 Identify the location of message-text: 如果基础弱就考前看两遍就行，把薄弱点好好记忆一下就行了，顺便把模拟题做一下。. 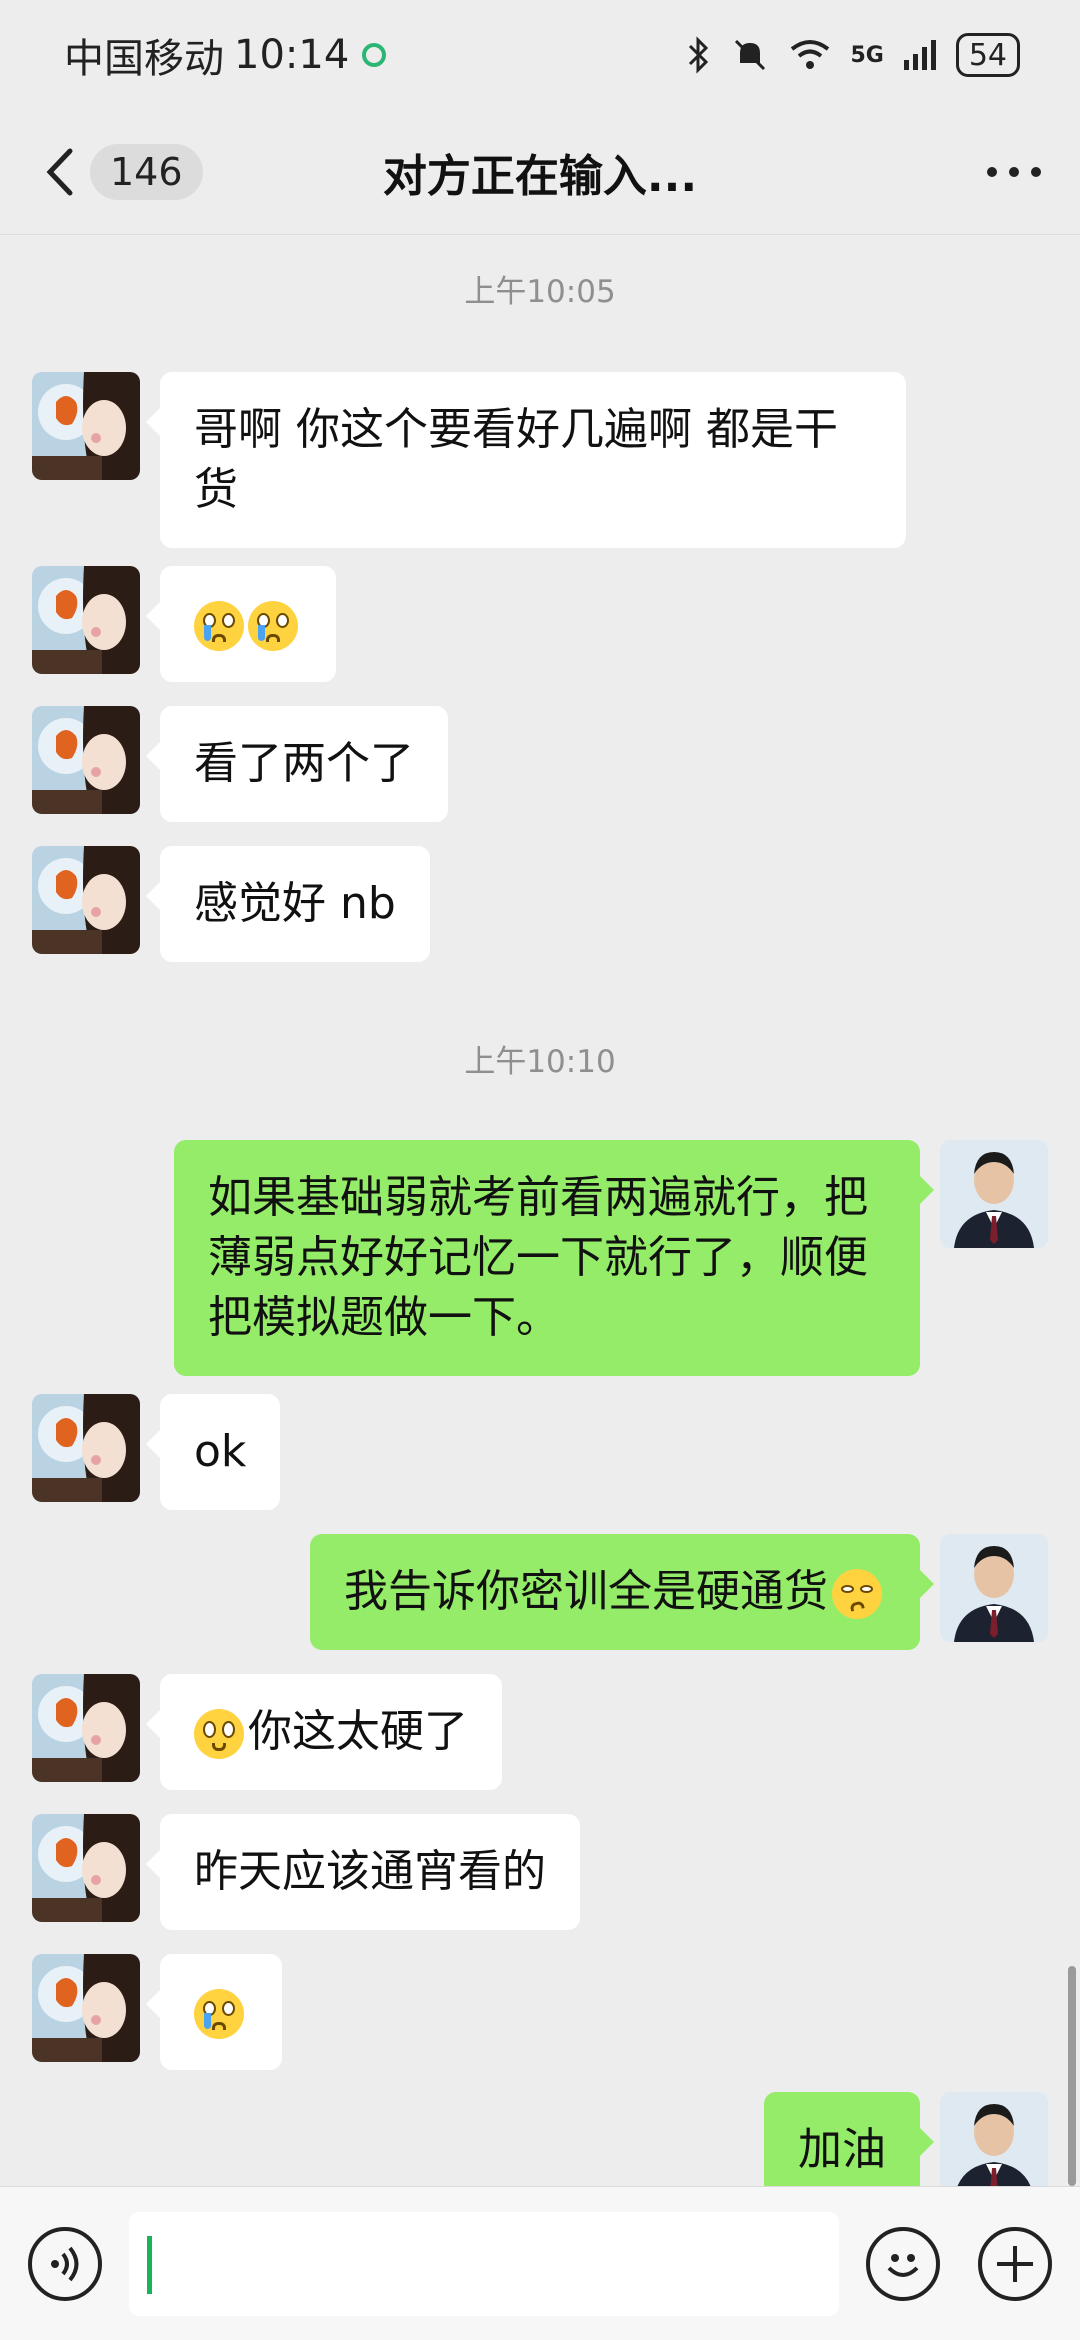
(538, 1257).